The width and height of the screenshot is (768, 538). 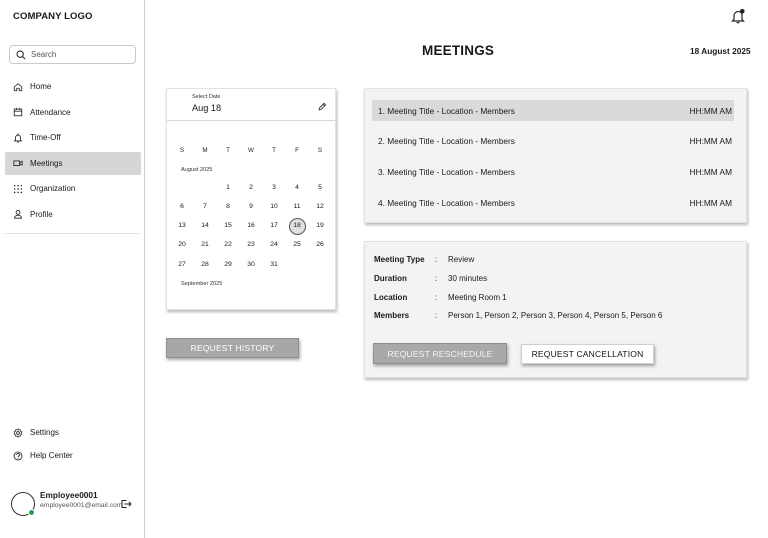 What do you see at coordinates (18, 163) in the screenshot?
I see `video-icon` at bounding box center [18, 163].